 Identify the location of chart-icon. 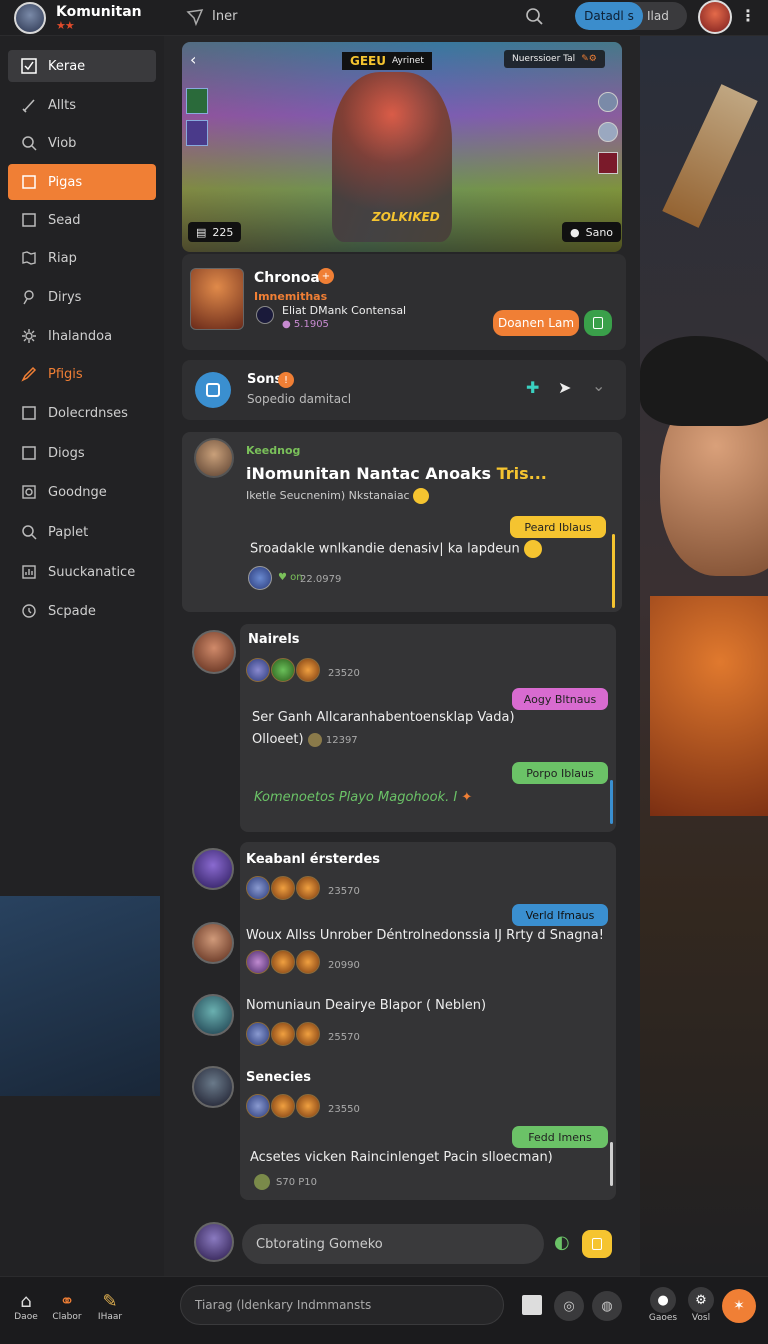
(29, 572).